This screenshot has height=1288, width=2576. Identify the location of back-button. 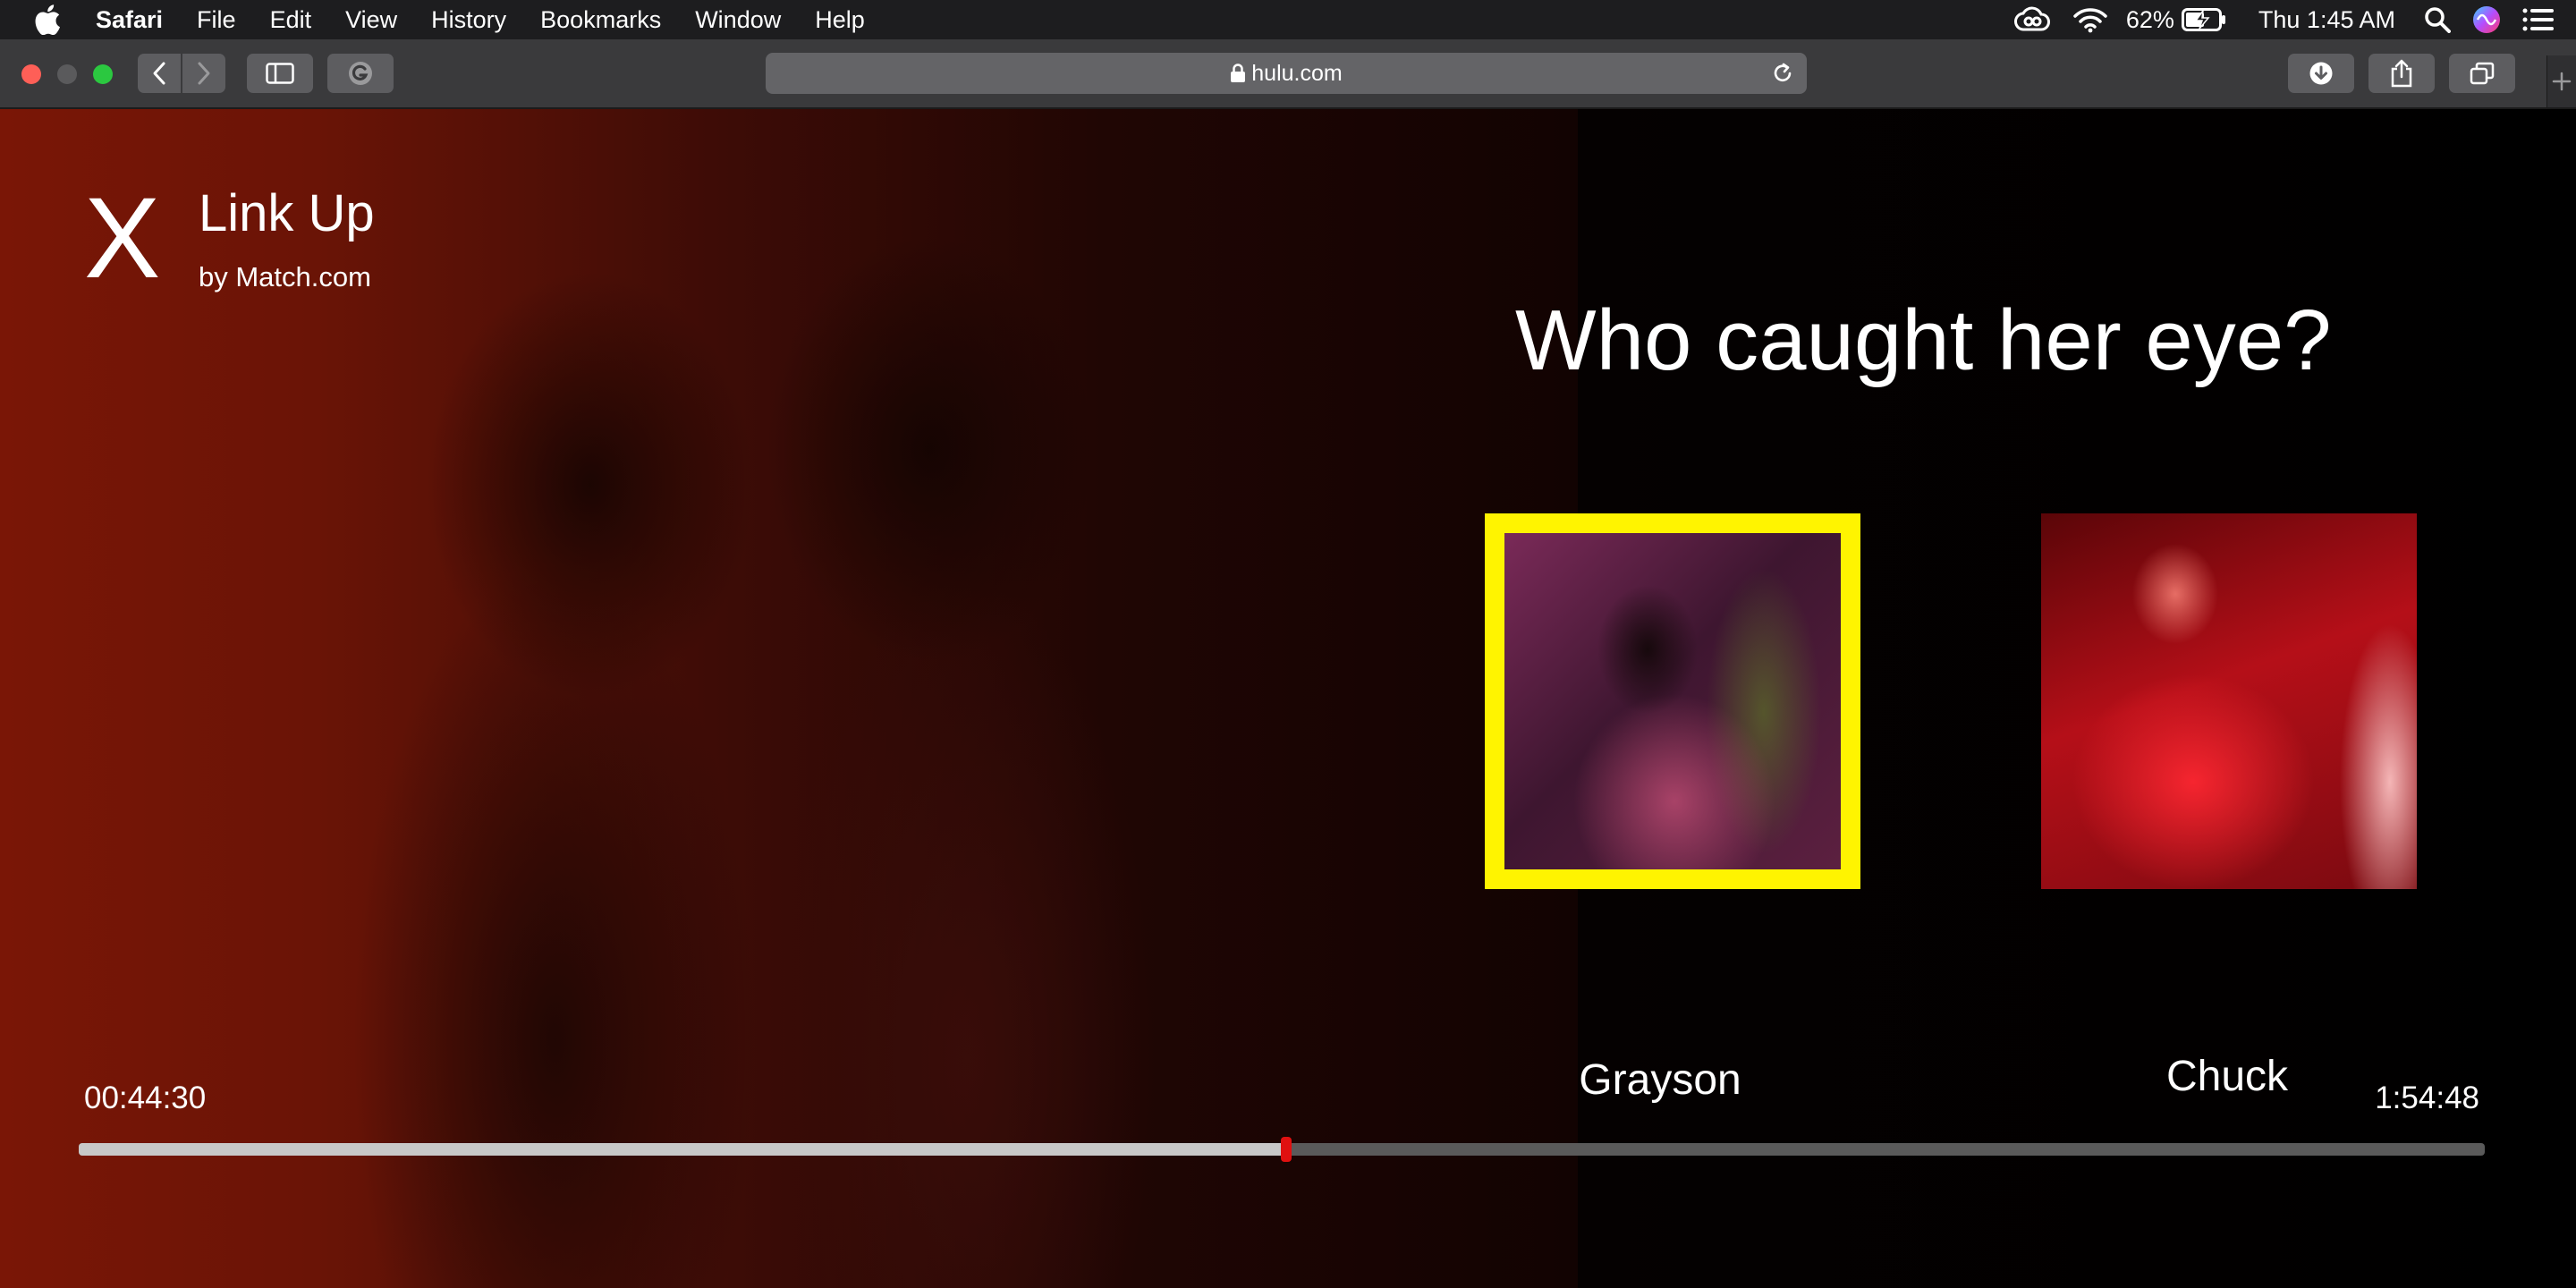
(159, 73).